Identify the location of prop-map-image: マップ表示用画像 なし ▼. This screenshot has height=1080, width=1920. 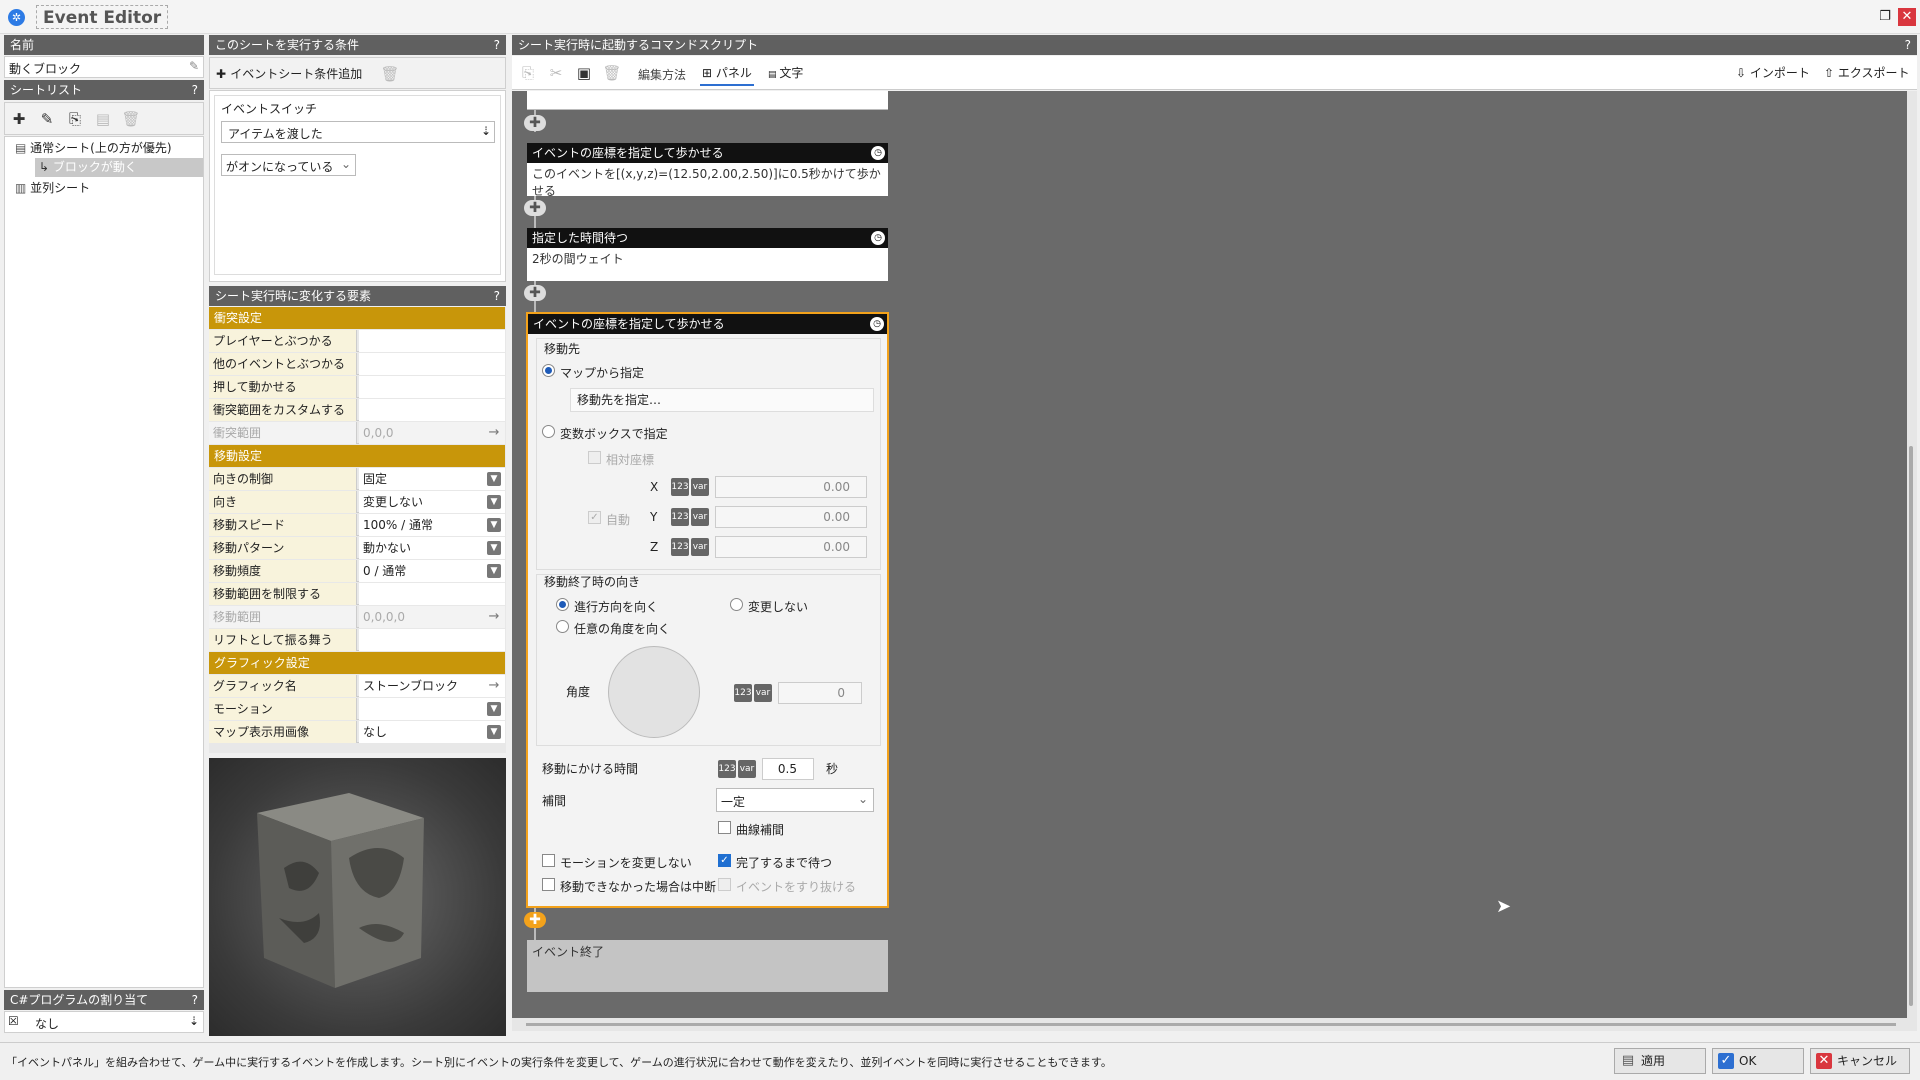
(357, 732).